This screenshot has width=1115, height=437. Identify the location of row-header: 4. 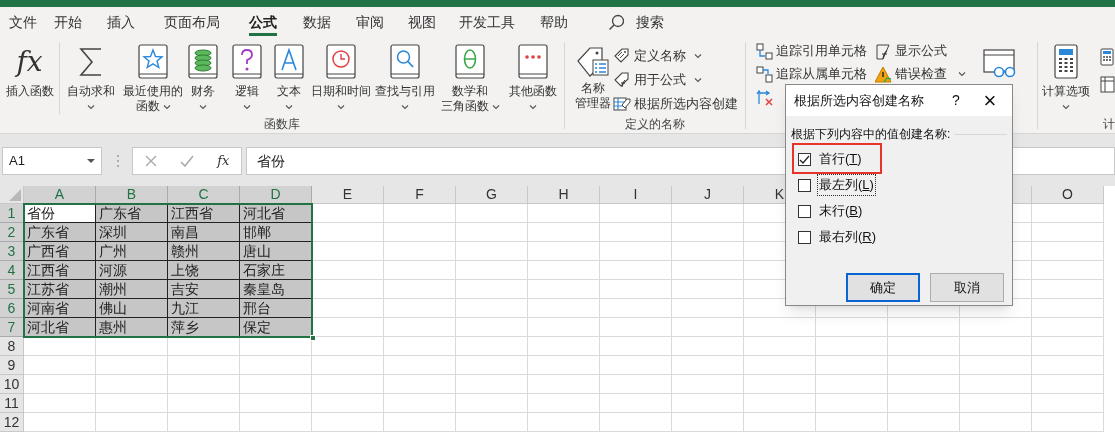
(12, 270).